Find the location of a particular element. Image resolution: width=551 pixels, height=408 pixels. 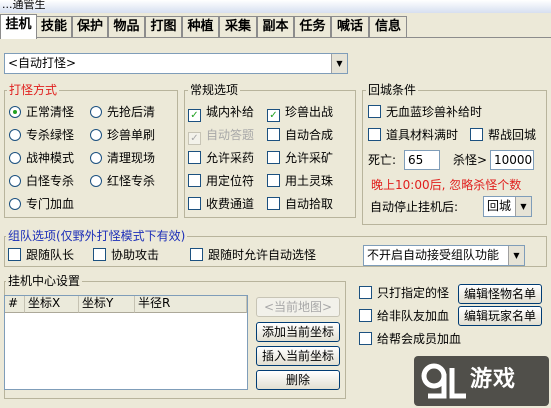

tab-shout: 喊话 is located at coordinates (350, 27).